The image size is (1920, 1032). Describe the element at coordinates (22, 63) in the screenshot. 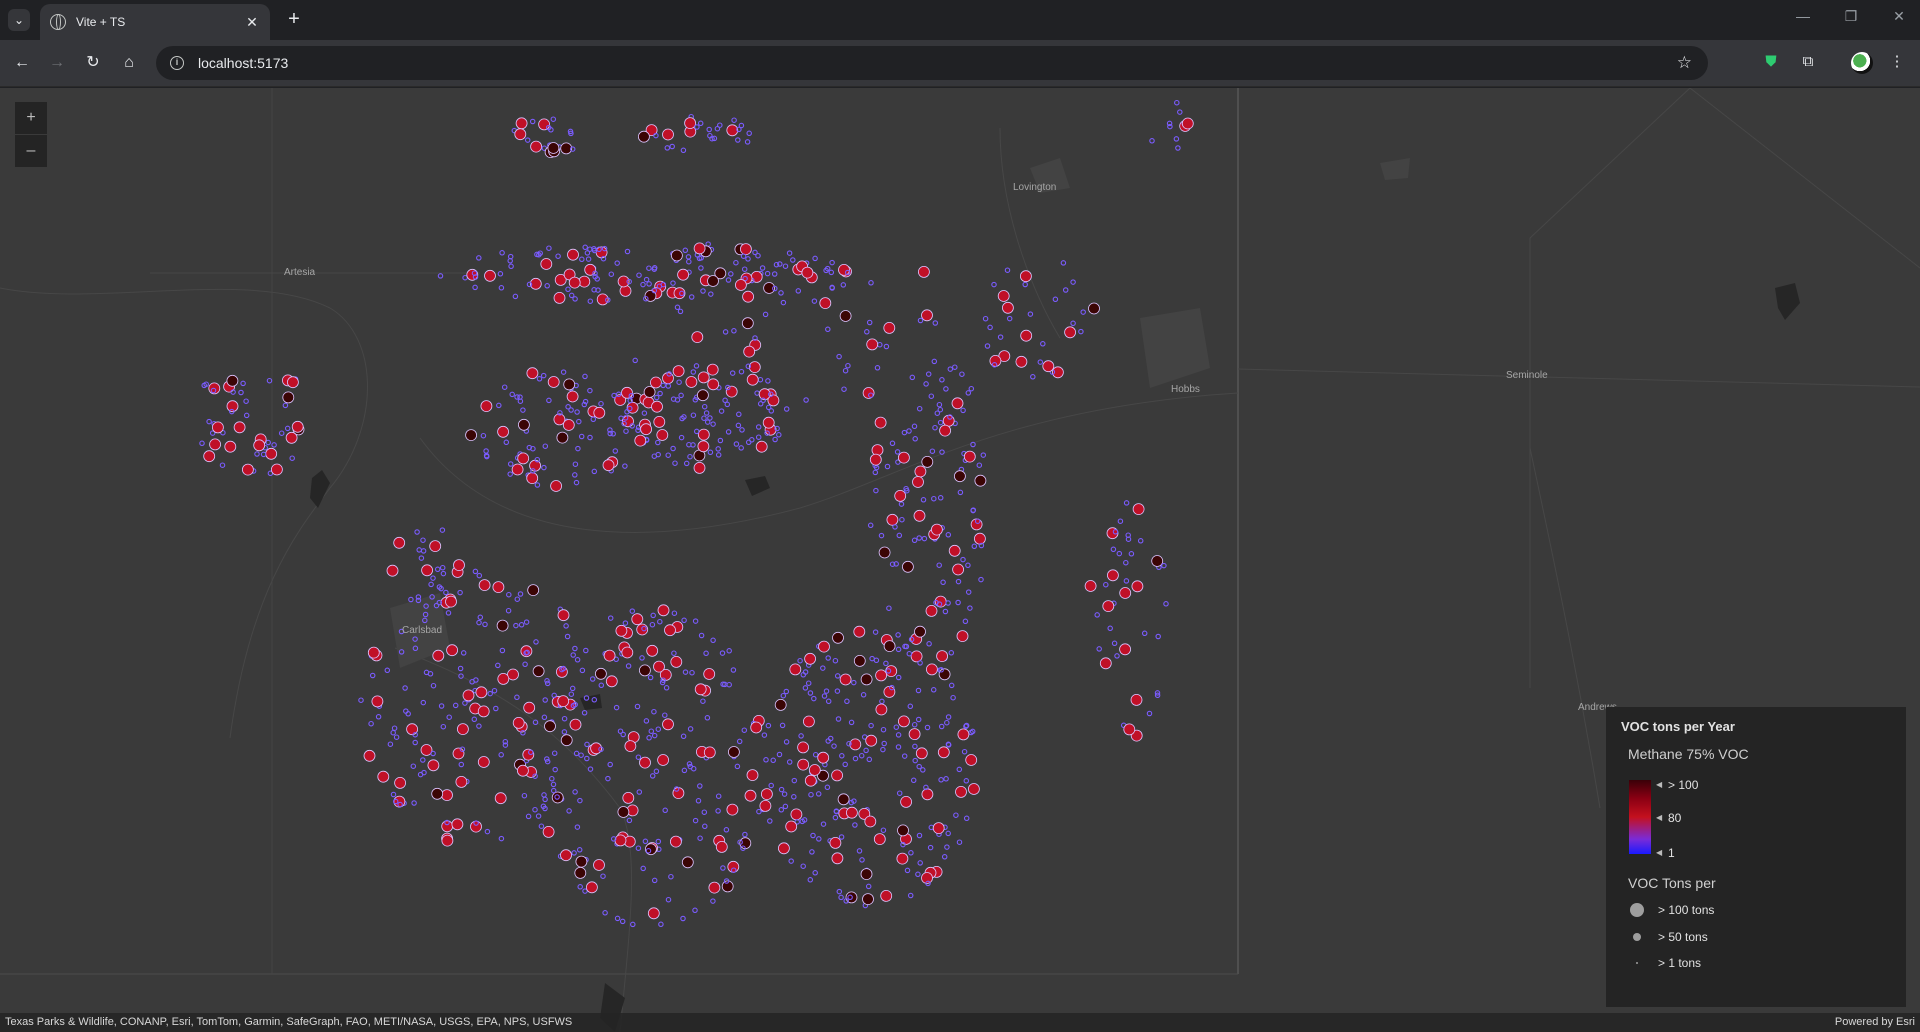

I see `back-arrow-icon: ←` at that location.